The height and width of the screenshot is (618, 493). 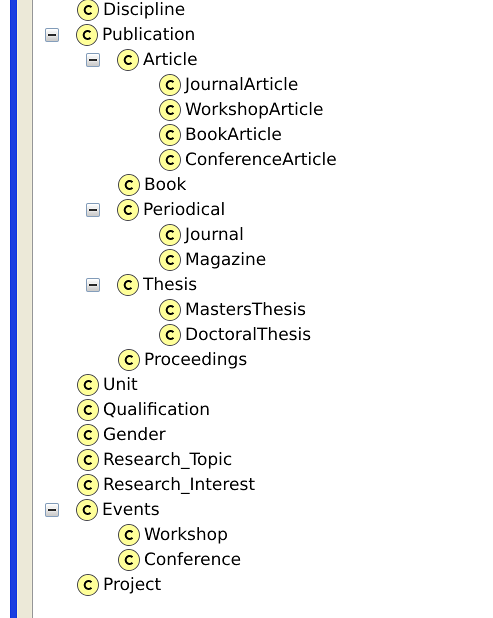 I want to click on tree-item-label: Gender, so click(x=134, y=434).